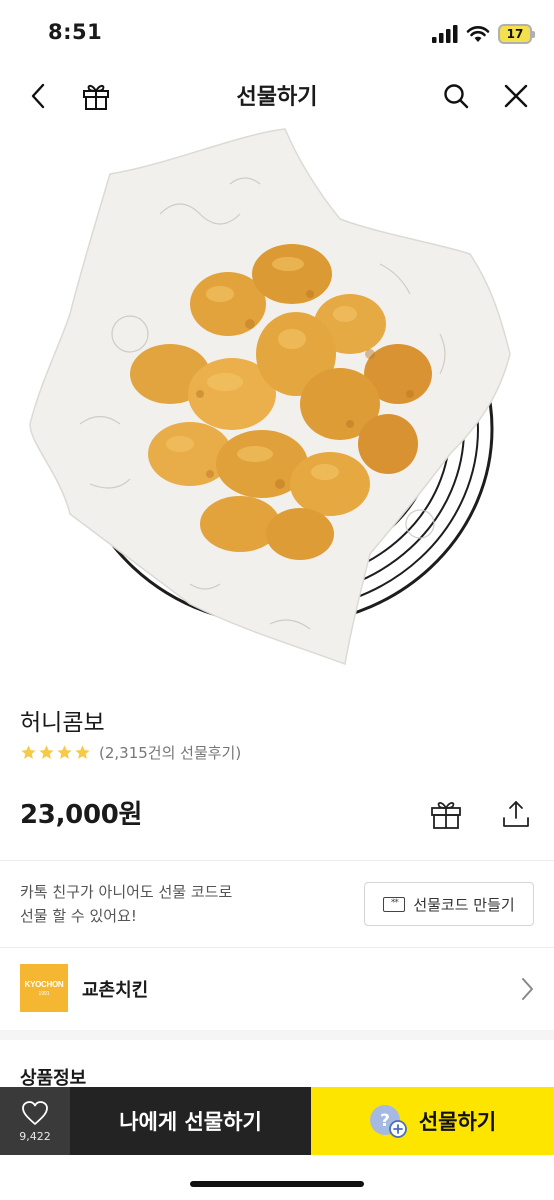 The height and width of the screenshot is (1200, 554). Describe the element at coordinates (62, 723) in the screenshot. I see `product-name: 허니콤보` at that location.